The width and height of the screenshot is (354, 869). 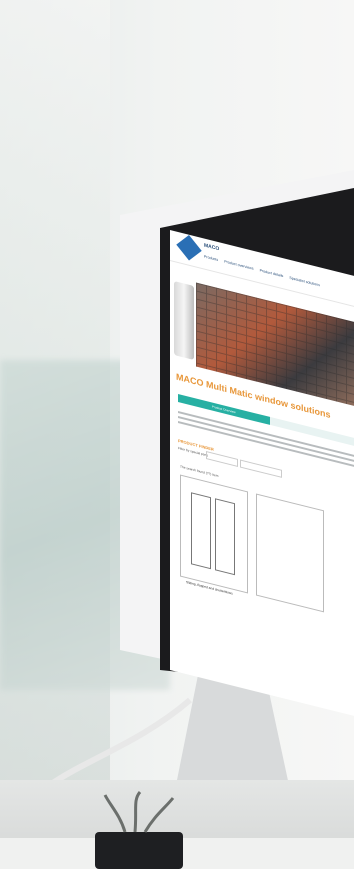 What do you see at coordinates (272, 273) in the screenshot?
I see `nav-item-details: Product details` at bounding box center [272, 273].